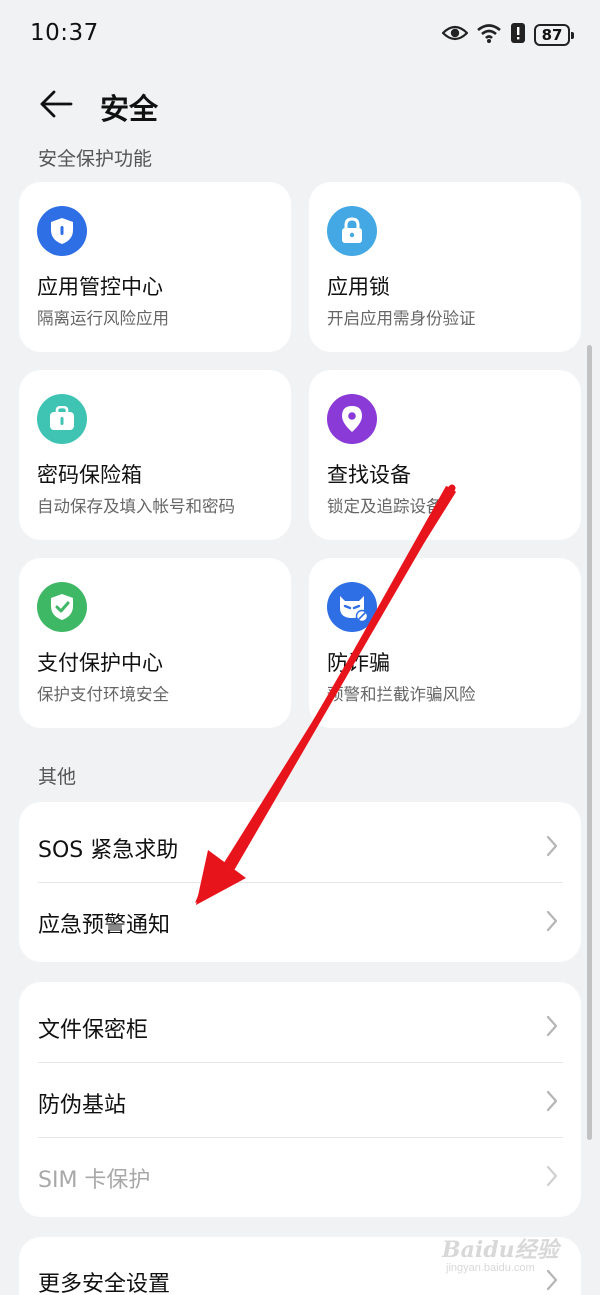 The image size is (600, 1295). What do you see at coordinates (94, 1180) in the screenshot?
I see `list-item-label: SIM 卡保护` at bounding box center [94, 1180].